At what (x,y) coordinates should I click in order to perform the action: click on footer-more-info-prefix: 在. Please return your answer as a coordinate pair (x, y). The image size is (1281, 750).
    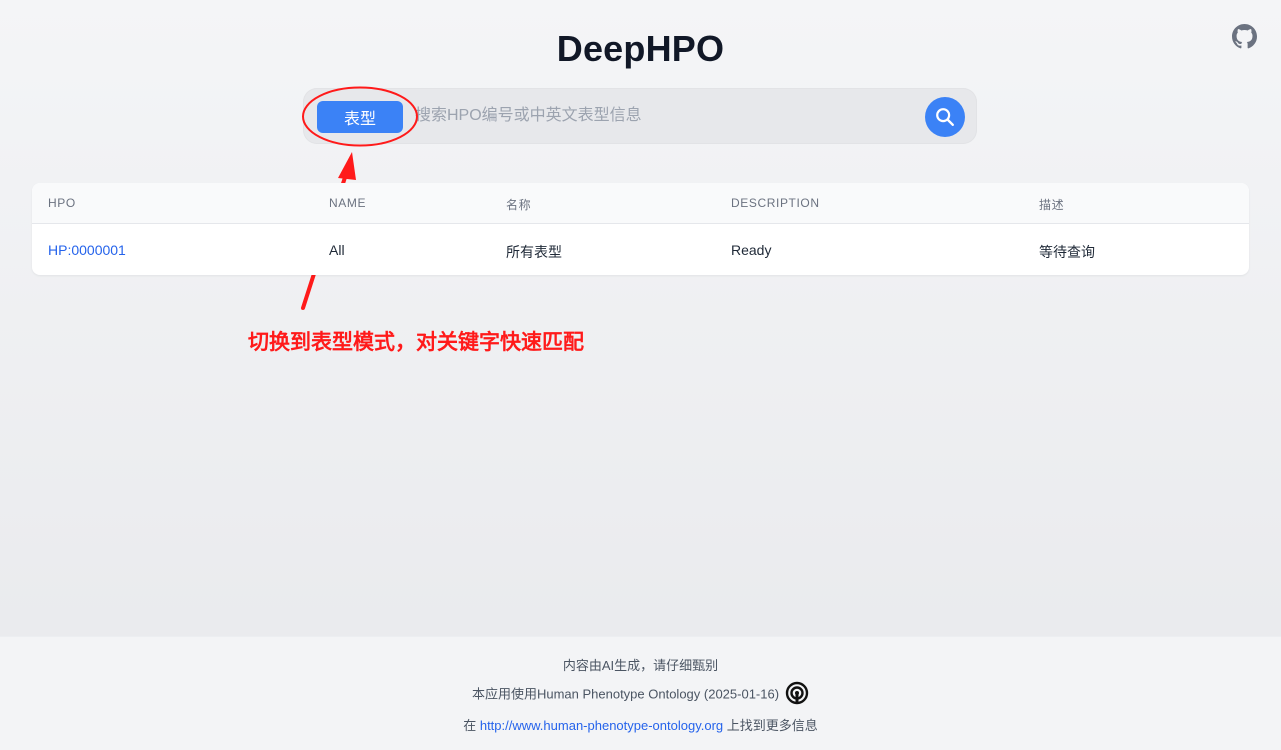
    Looking at the image, I should click on (470, 725).